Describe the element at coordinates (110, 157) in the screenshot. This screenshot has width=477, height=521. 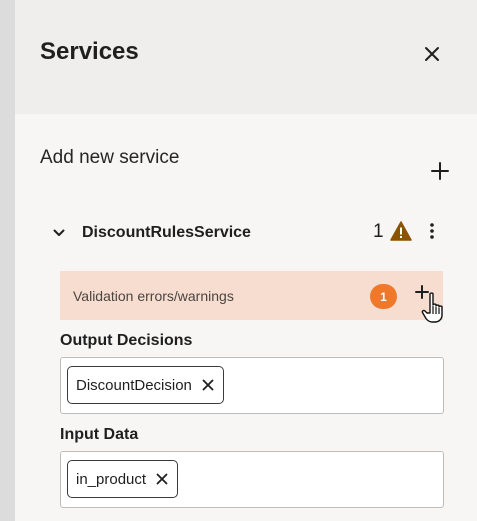
I see `add-new-service-label: Add new service` at that location.